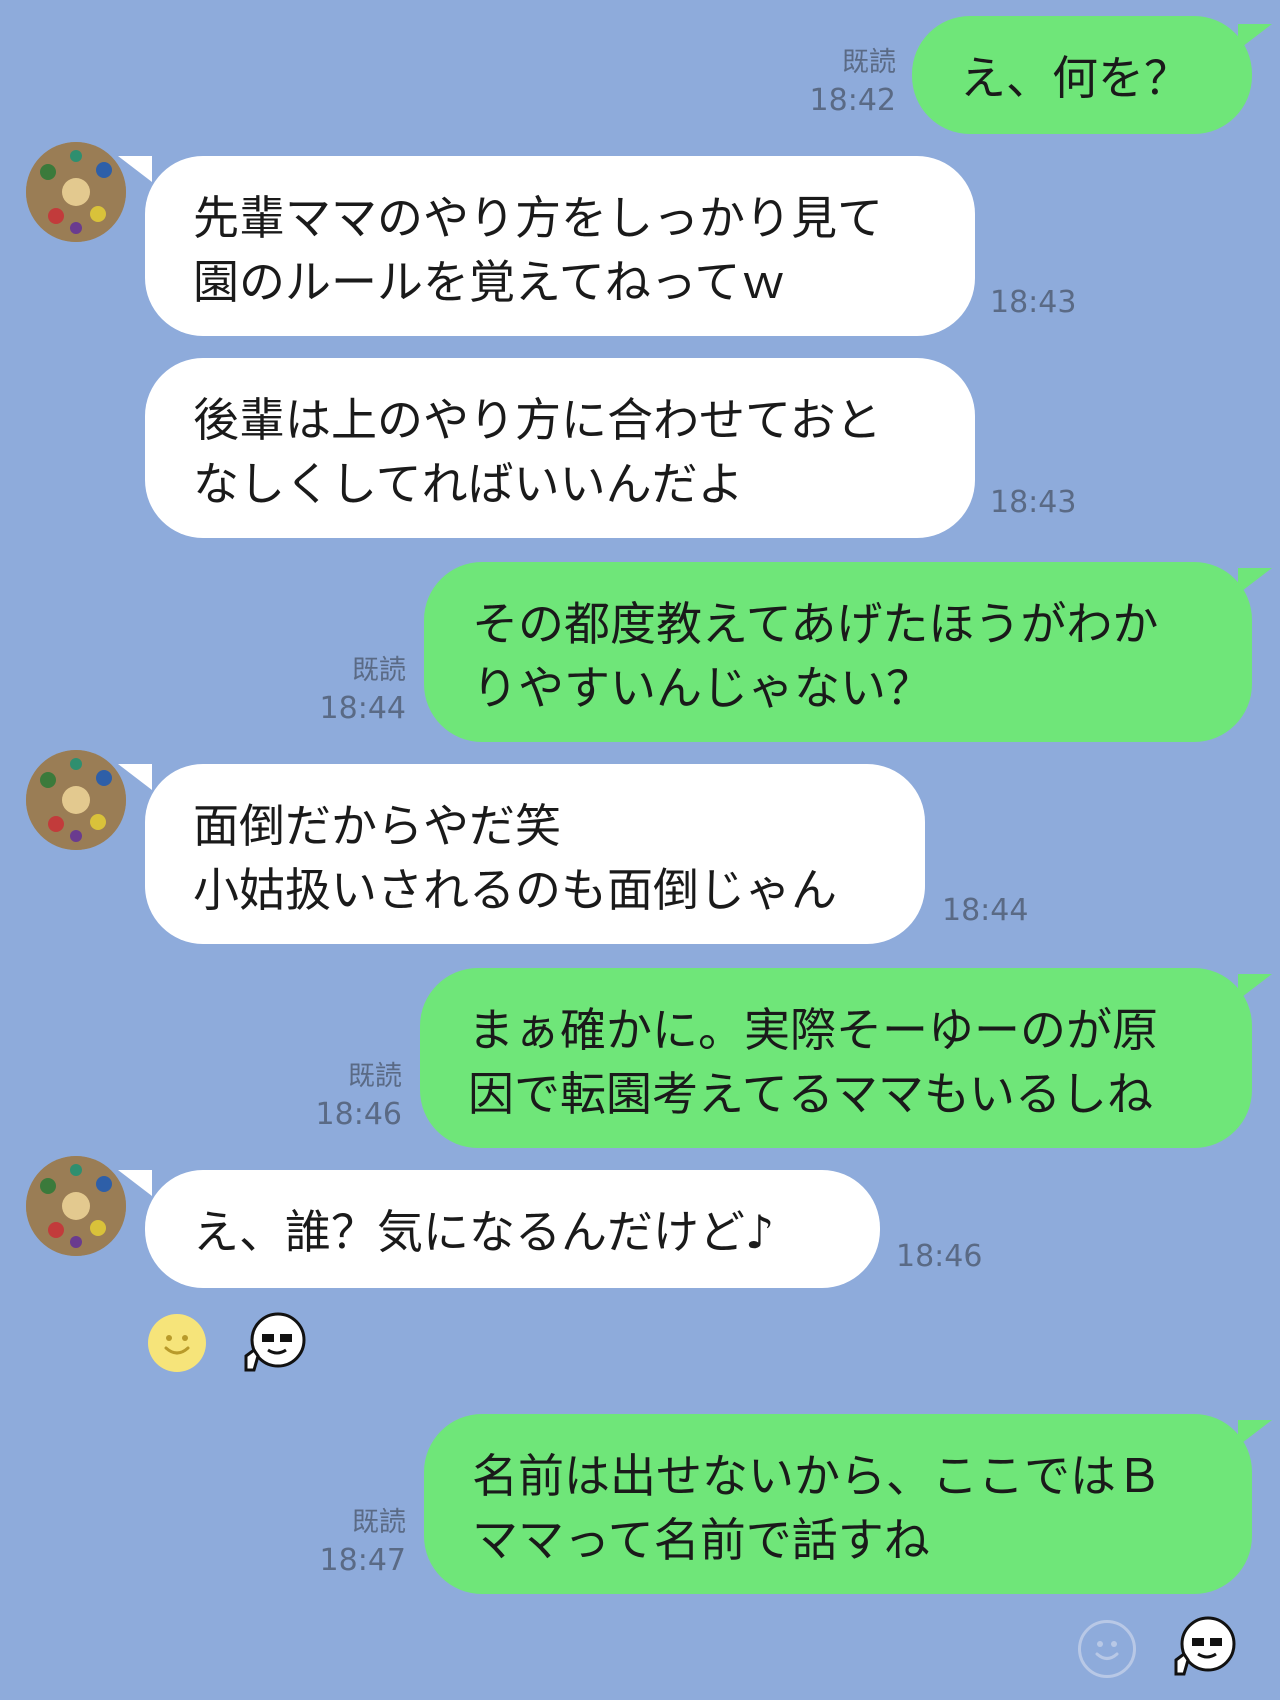 Image resolution: width=1280 pixels, height=1700 pixels. Describe the element at coordinates (362, 1560) in the screenshot. I see `message-time: 18:47` at that location.